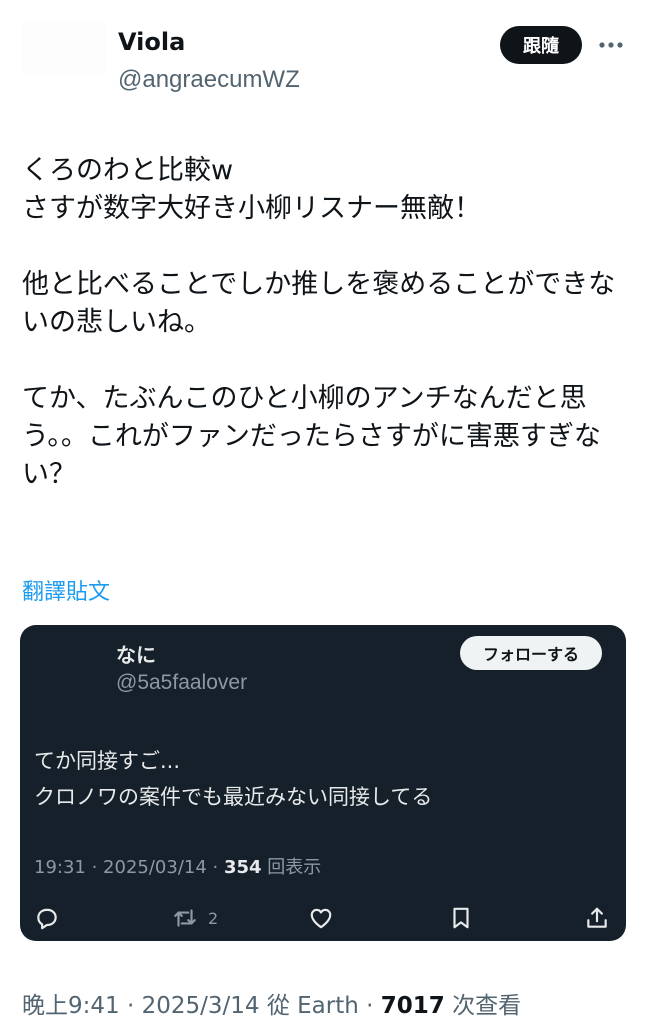 The image size is (646, 1024). I want to click on translate-post-link: 翻譯貼文, so click(66, 590).